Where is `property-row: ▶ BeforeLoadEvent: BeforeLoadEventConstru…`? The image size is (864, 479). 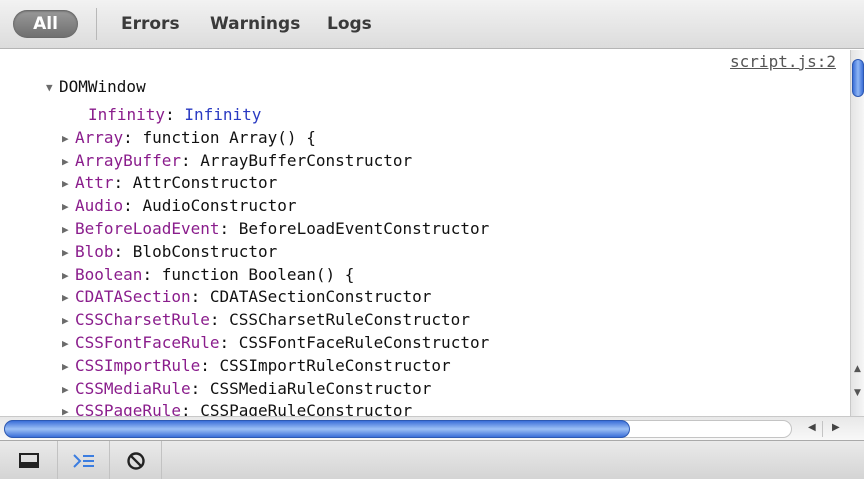
property-row: ▶ BeforeLoadEvent: BeforeLoadEventConstru… is located at coordinates (275, 229).